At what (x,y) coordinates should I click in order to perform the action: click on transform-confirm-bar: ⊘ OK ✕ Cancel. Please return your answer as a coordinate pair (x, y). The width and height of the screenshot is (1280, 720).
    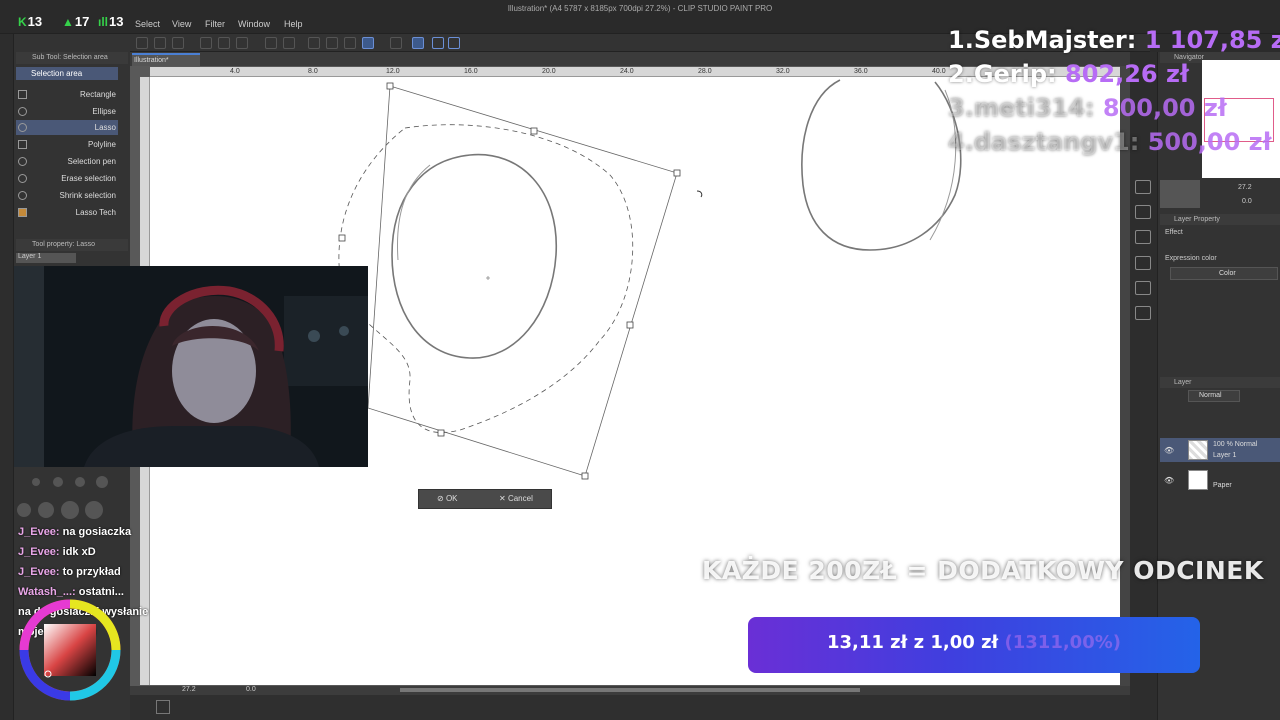
    Looking at the image, I should click on (485, 499).